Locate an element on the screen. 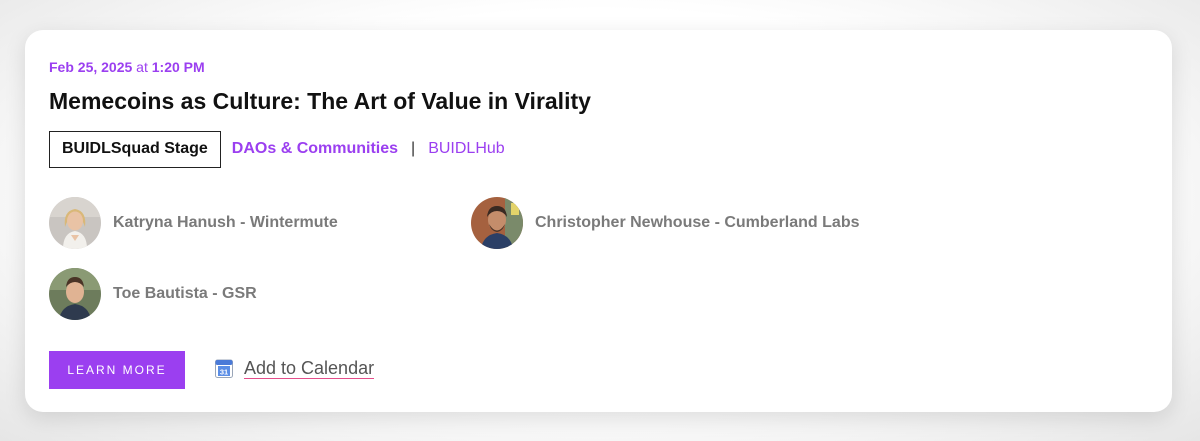  speaker-item: Christopher Newhouse - Cumberland Labs is located at coordinates (665, 223).